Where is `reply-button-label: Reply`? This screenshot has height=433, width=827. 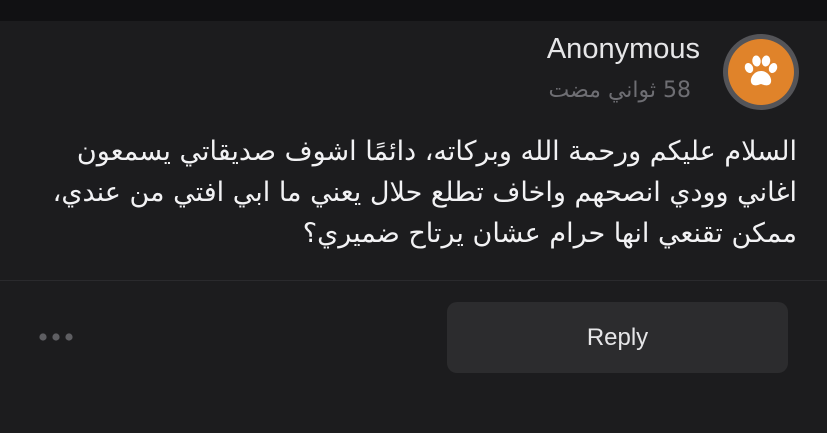 reply-button-label: Reply is located at coordinates (617, 337).